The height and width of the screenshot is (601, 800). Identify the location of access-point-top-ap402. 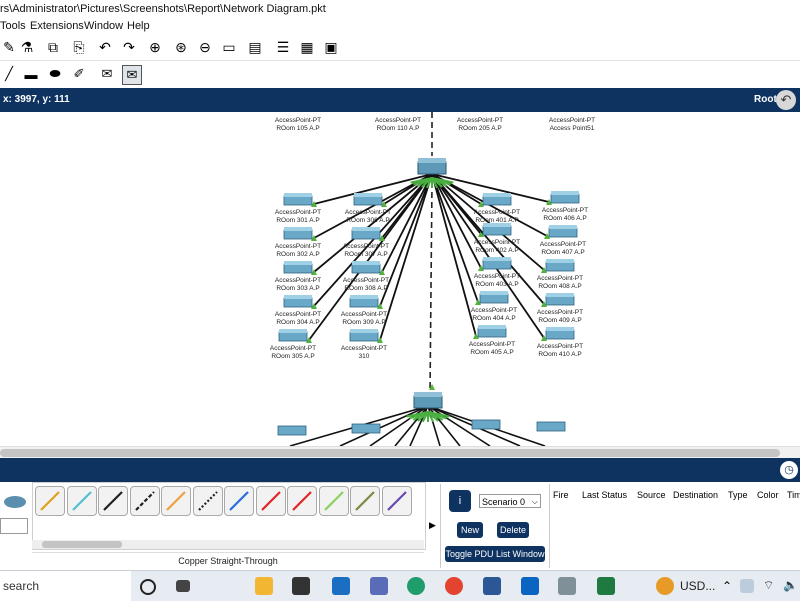
(497, 225).